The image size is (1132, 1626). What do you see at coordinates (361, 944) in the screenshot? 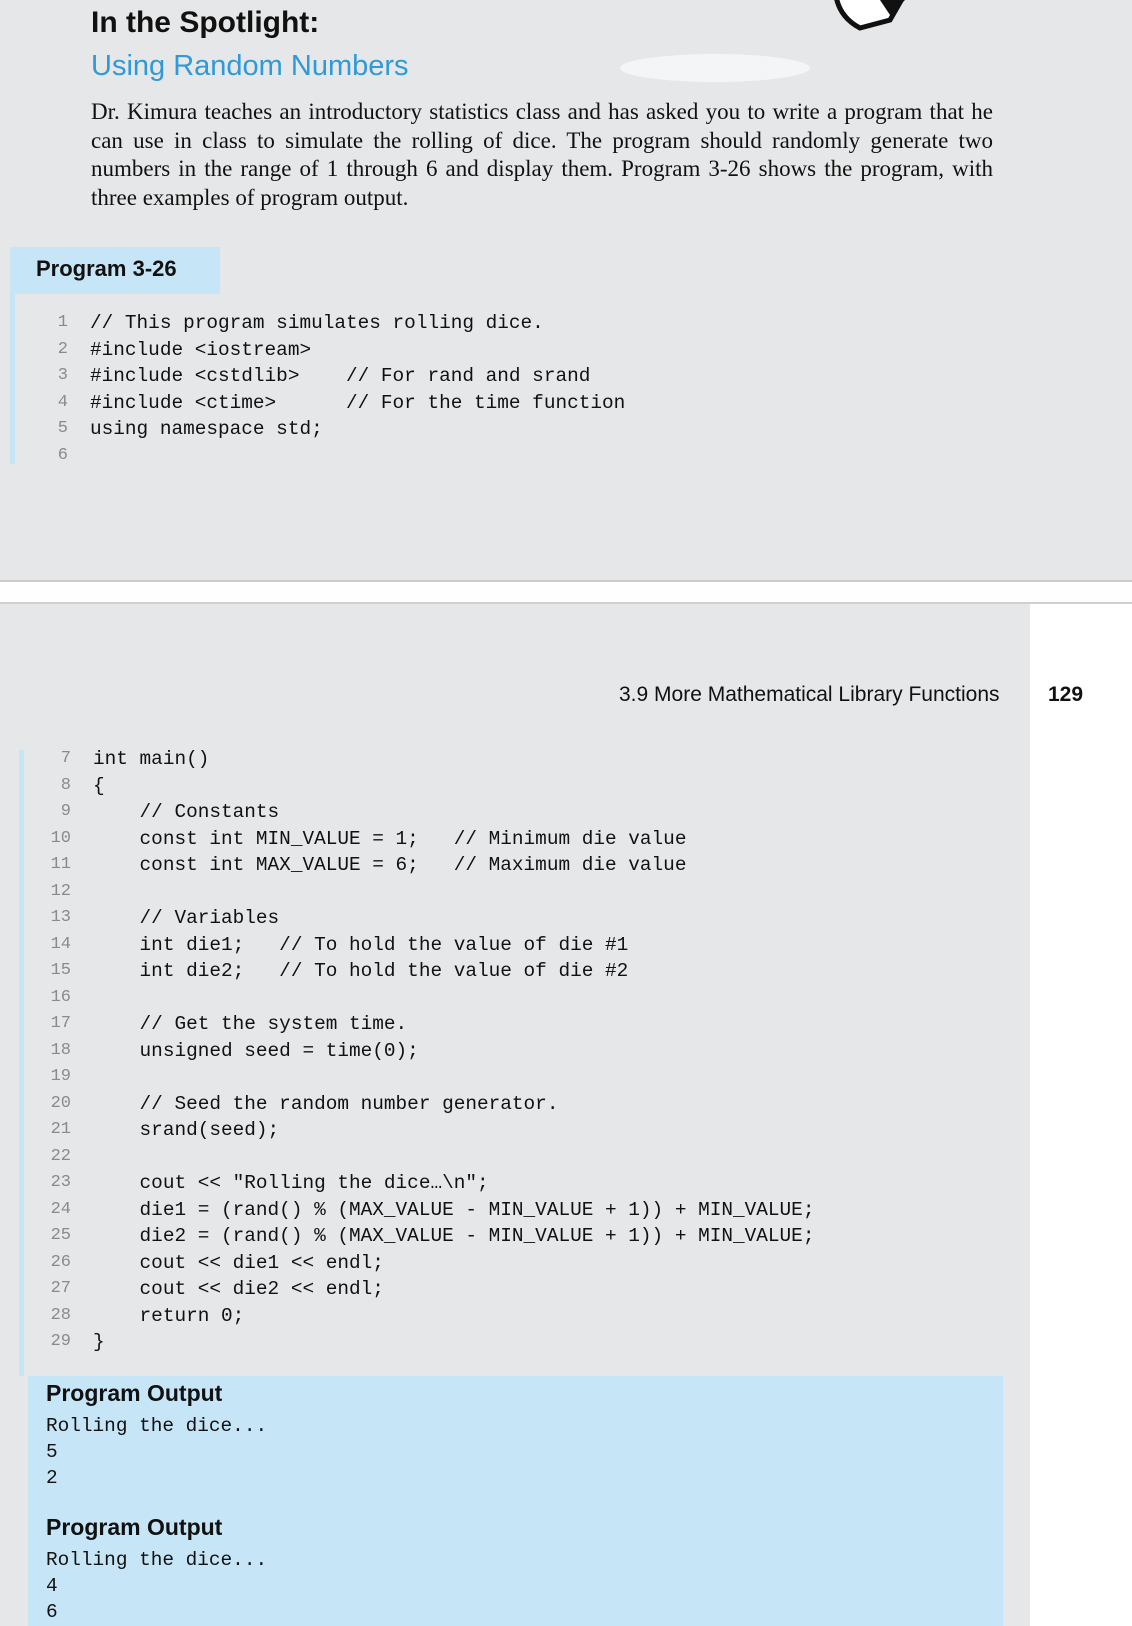
I see `code-text: int die1; // To hold the value of die #1` at bounding box center [361, 944].